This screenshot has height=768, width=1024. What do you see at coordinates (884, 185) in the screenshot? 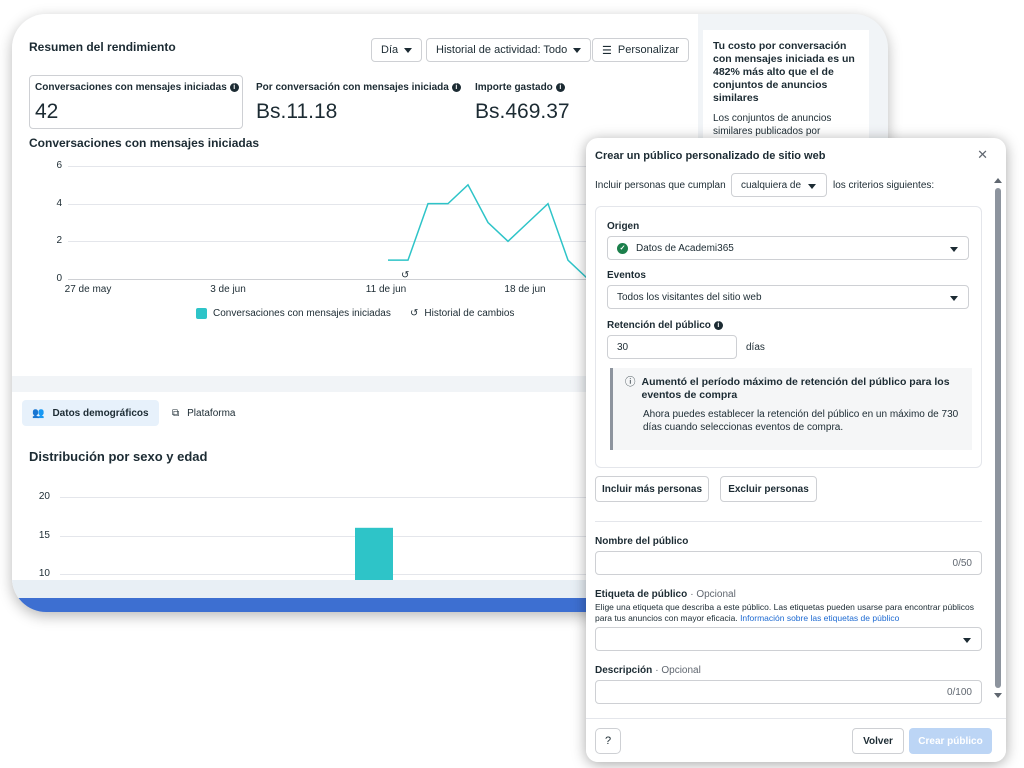
I see `include-suffix: los criterios siguientes:` at bounding box center [884, 185].